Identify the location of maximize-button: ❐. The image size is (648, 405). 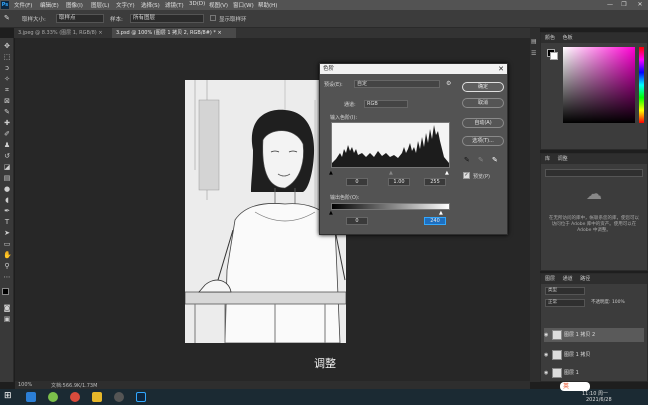
(624, 5).